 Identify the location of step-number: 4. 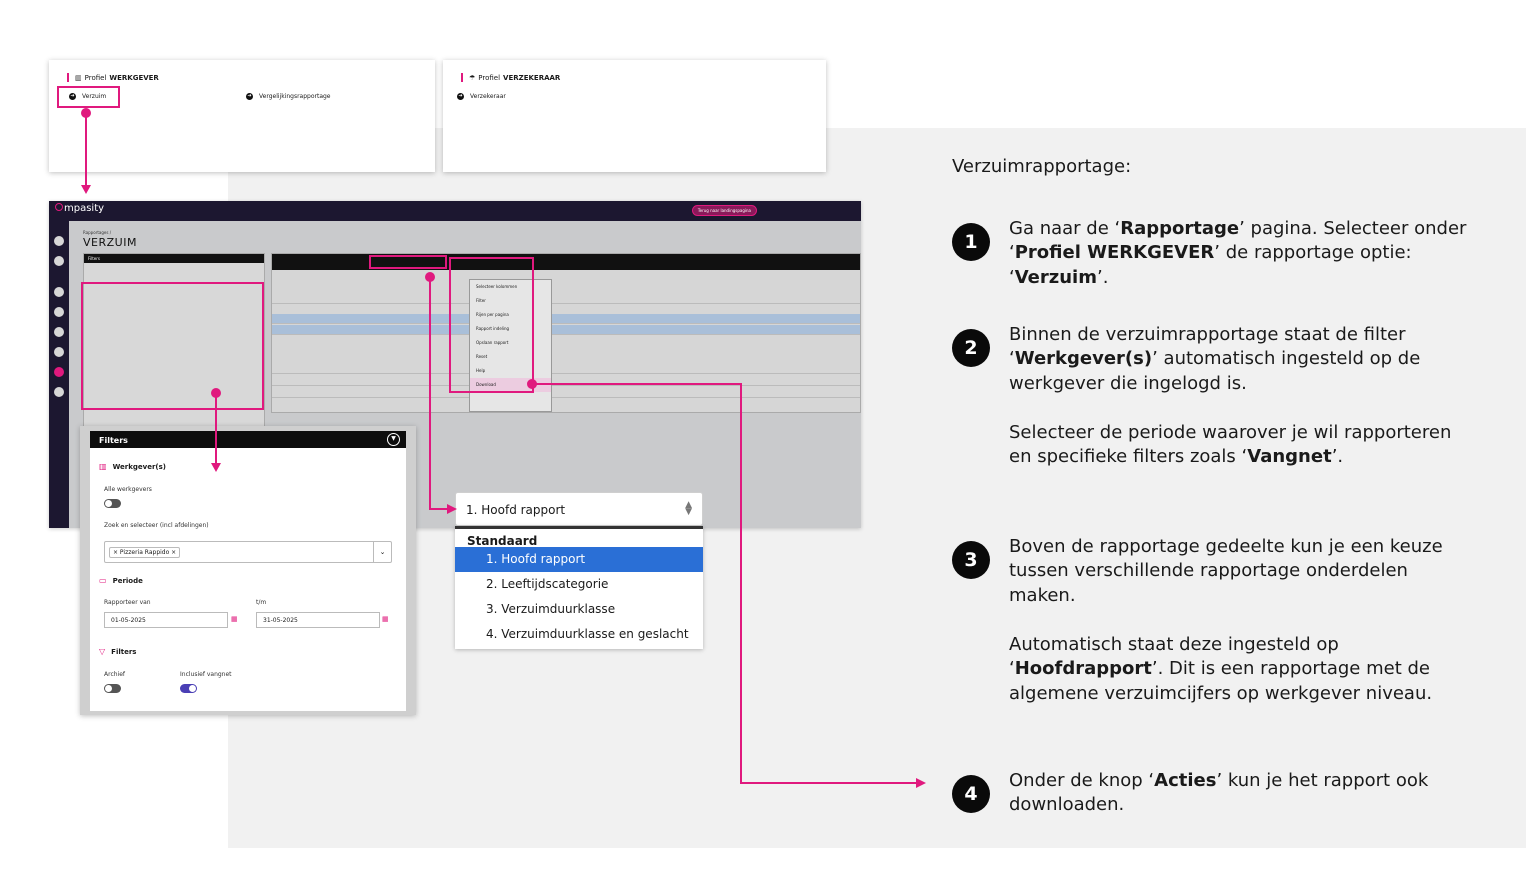
(971, 794).